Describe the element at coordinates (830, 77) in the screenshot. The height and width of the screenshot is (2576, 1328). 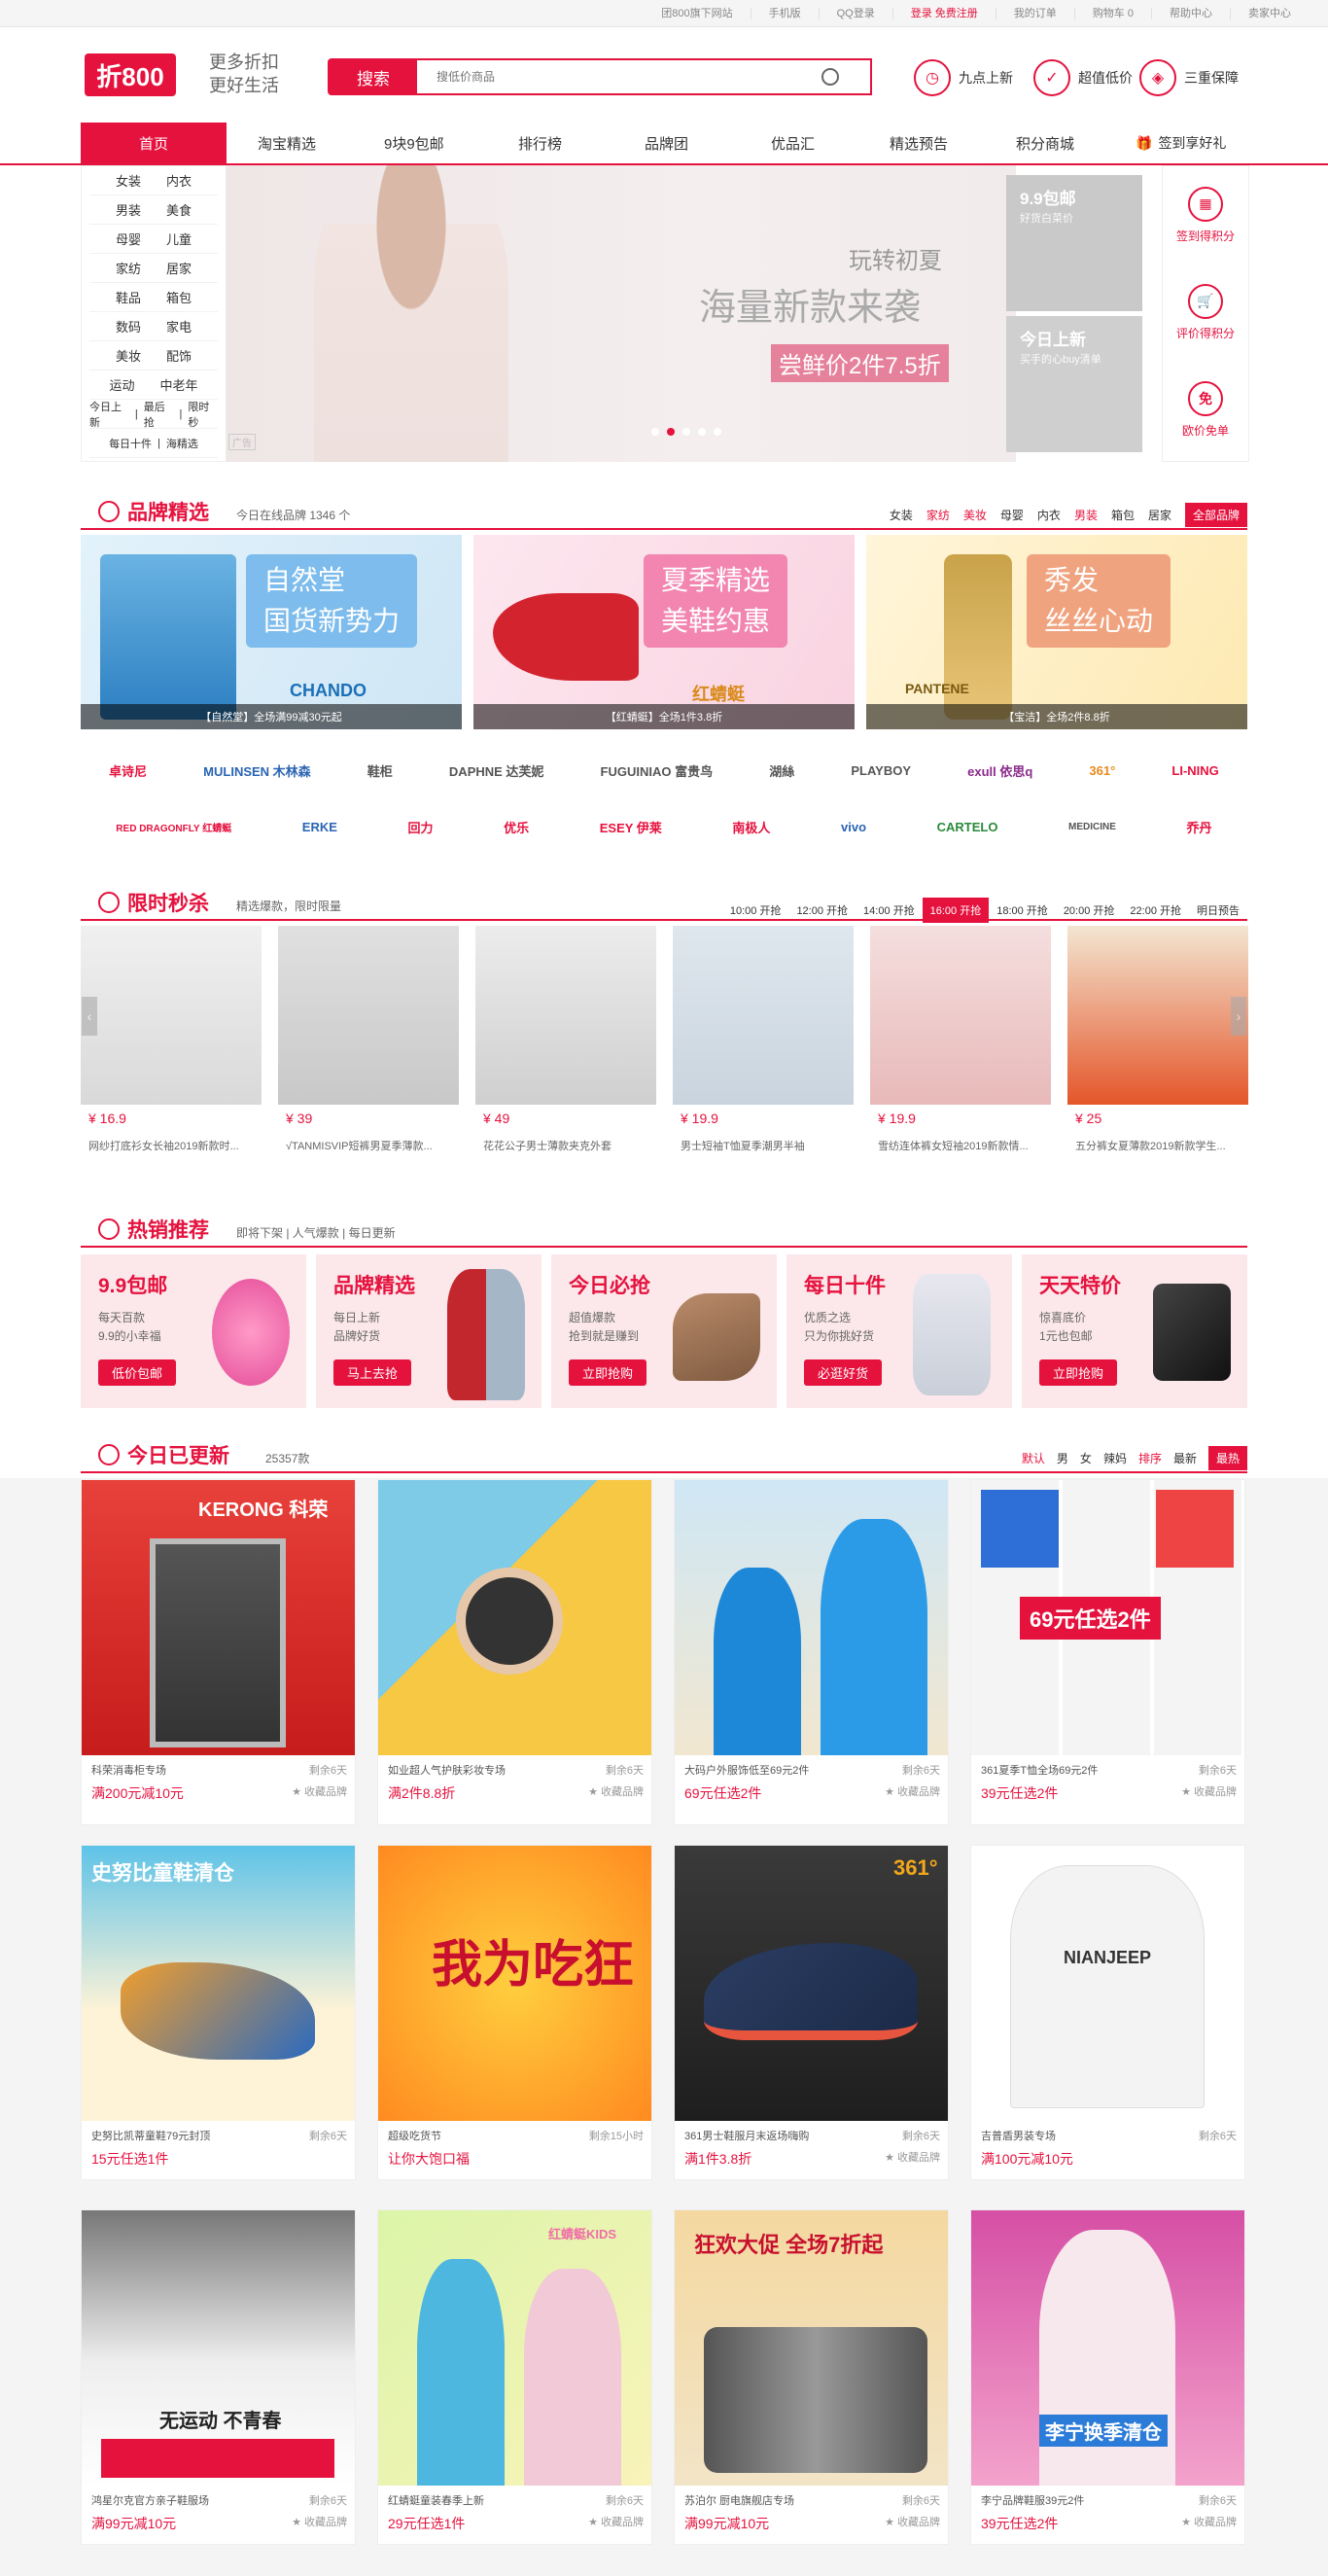
I see `search-icon` at that location.